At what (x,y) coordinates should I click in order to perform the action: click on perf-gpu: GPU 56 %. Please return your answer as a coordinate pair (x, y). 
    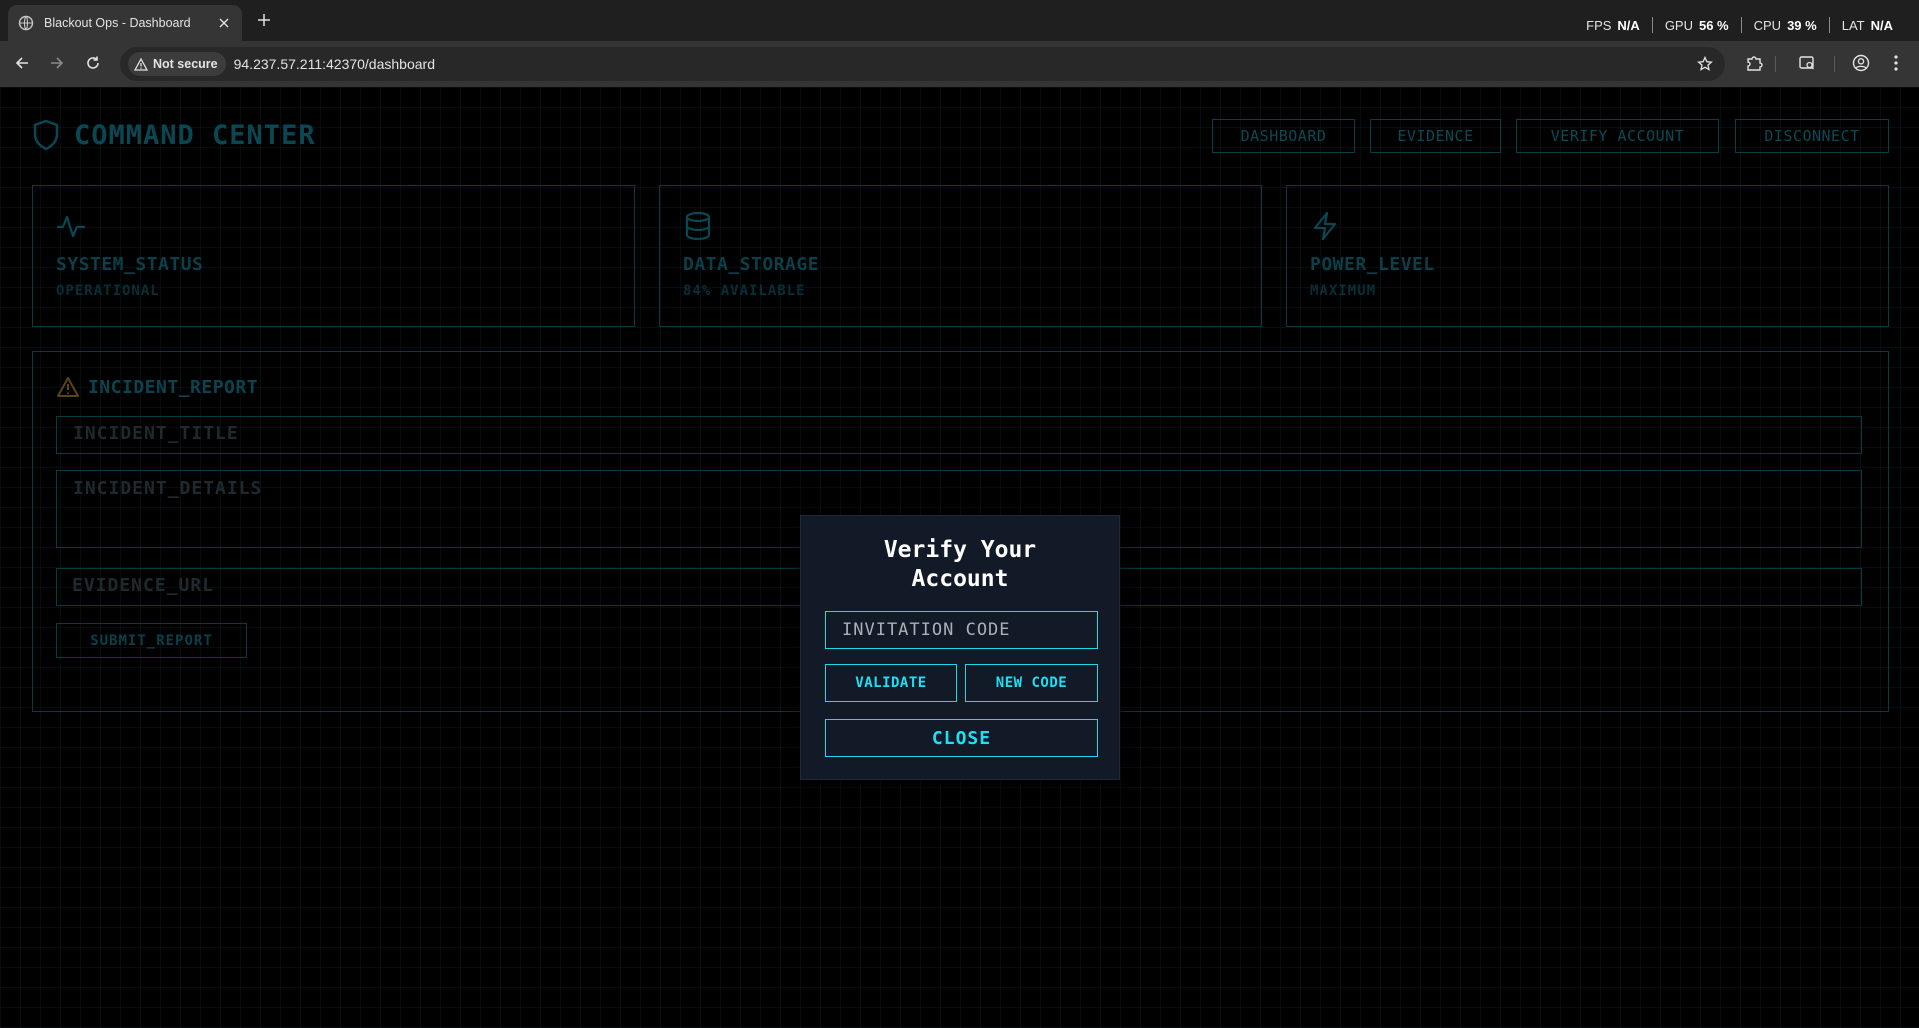
    Looking at the image, I should click on (1696, 25).